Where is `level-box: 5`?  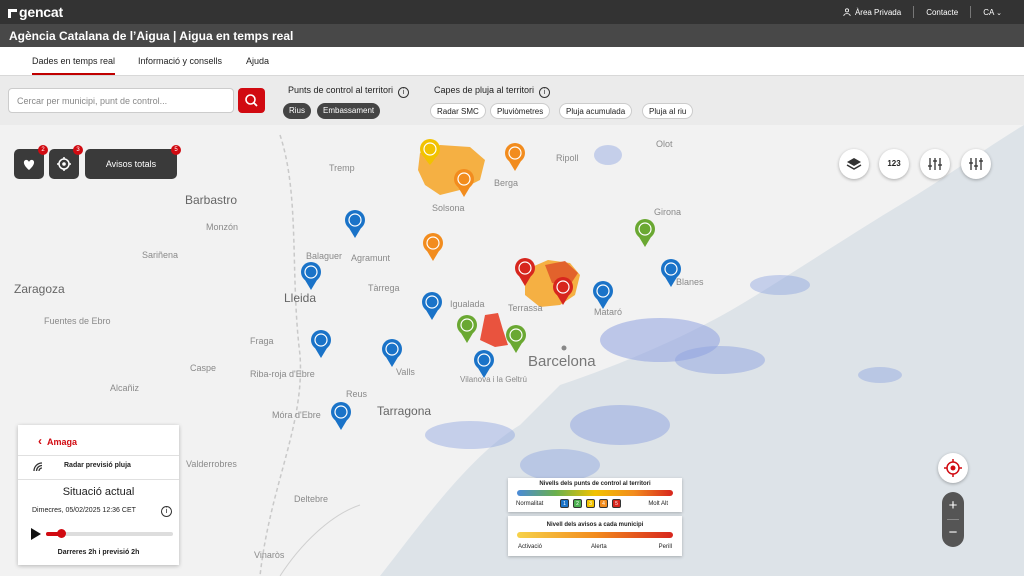 level-box: 5 is located at coordinates (616, 503).